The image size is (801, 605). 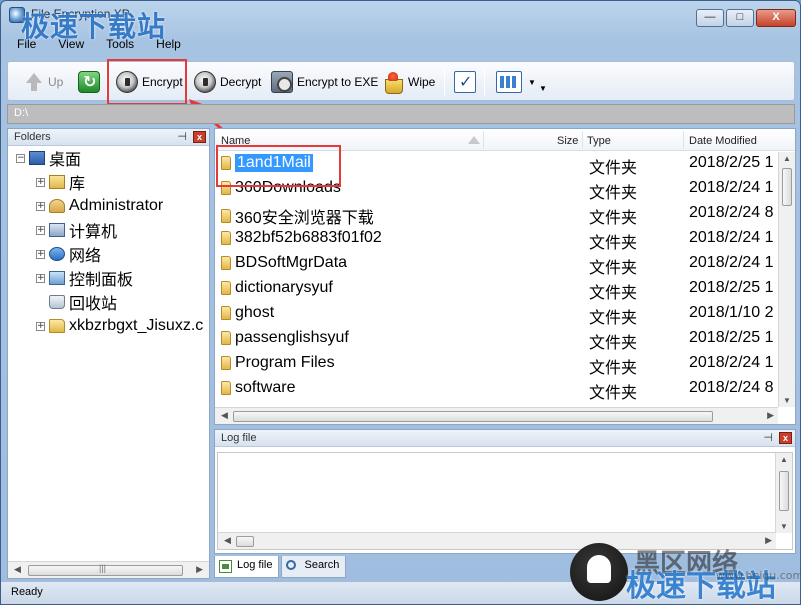 What do you see at coordinates (497, 540) in the screenshot?
I see `log-hscroll: ◀ ▶` at bounding box center [497, 540].